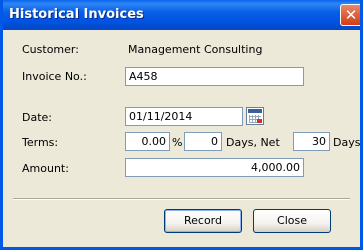  Describe the element at coordinates (255, 111) in the screenshot. I see `calendar-header` at that location.